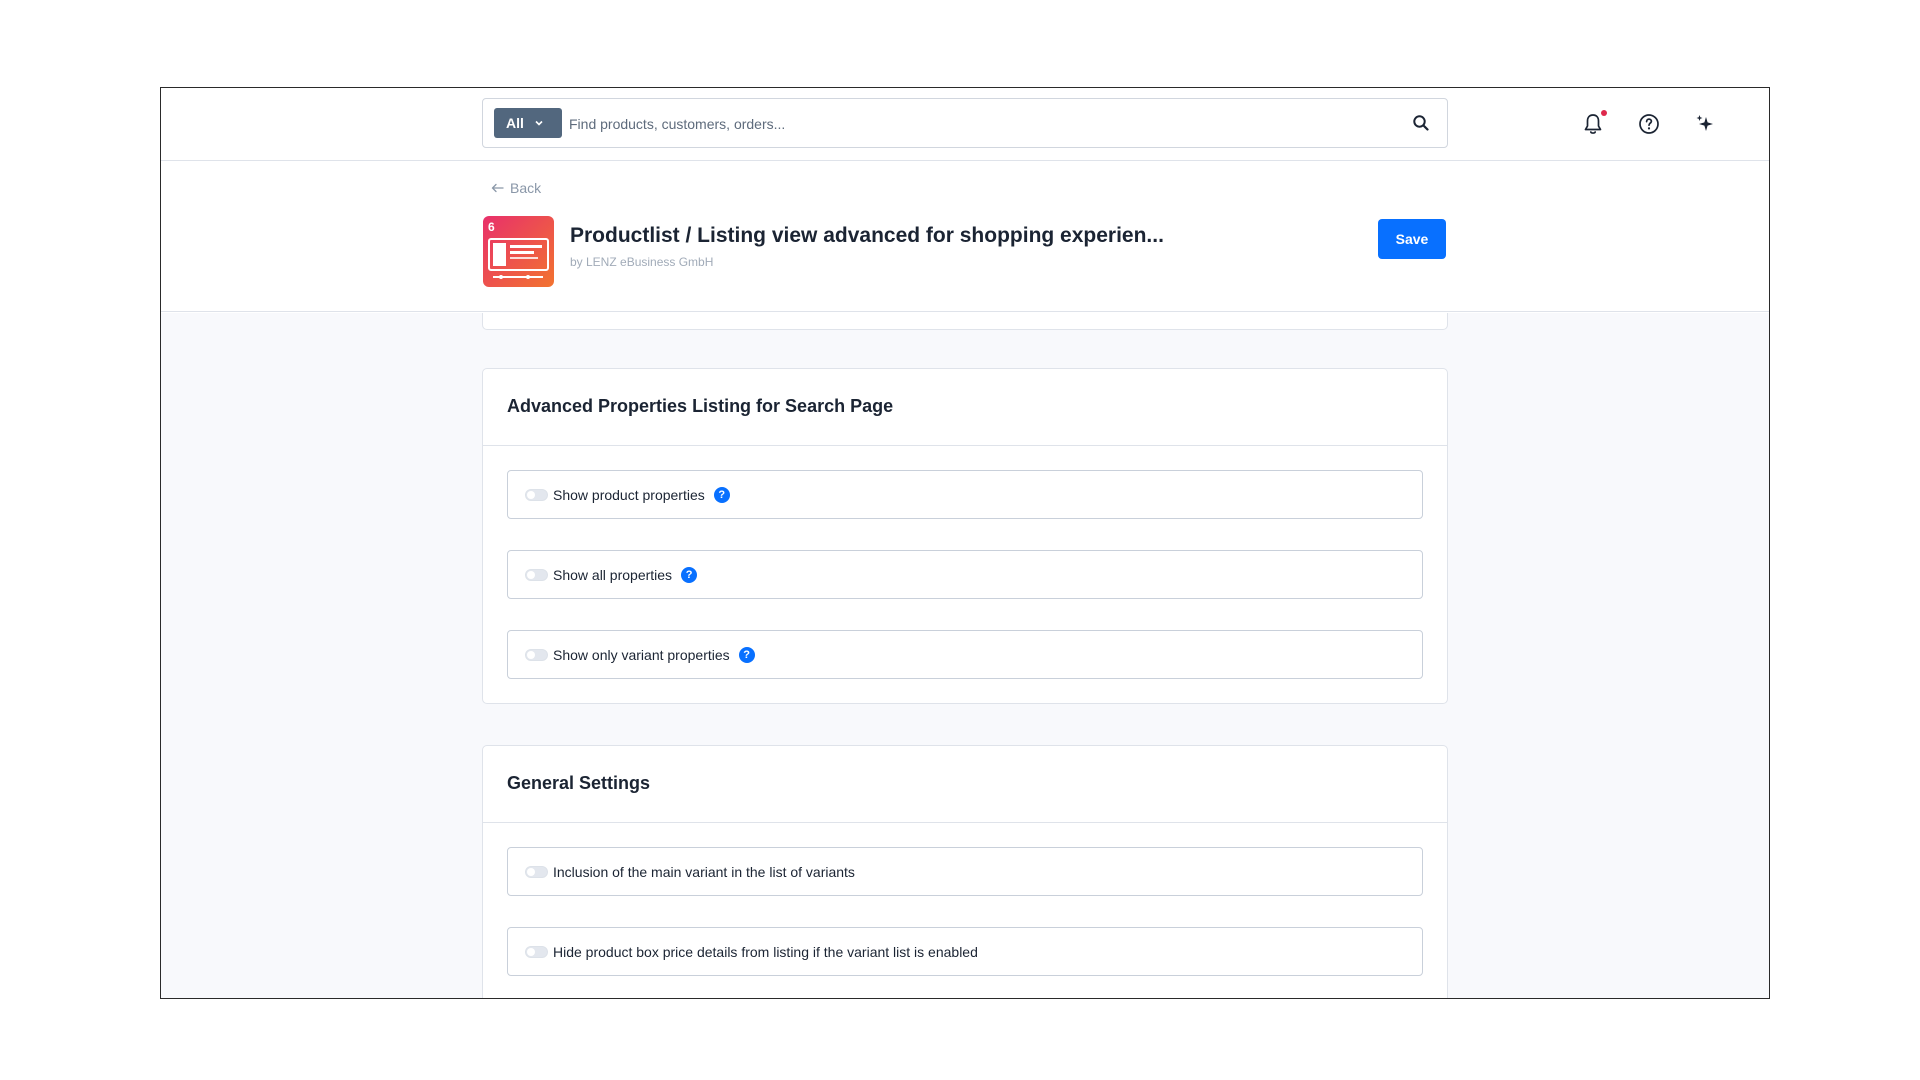  What do you see at coordinates (539, 123) in the screenshot?
I see `chevron-down-icon` at bounding box center [539, 123].